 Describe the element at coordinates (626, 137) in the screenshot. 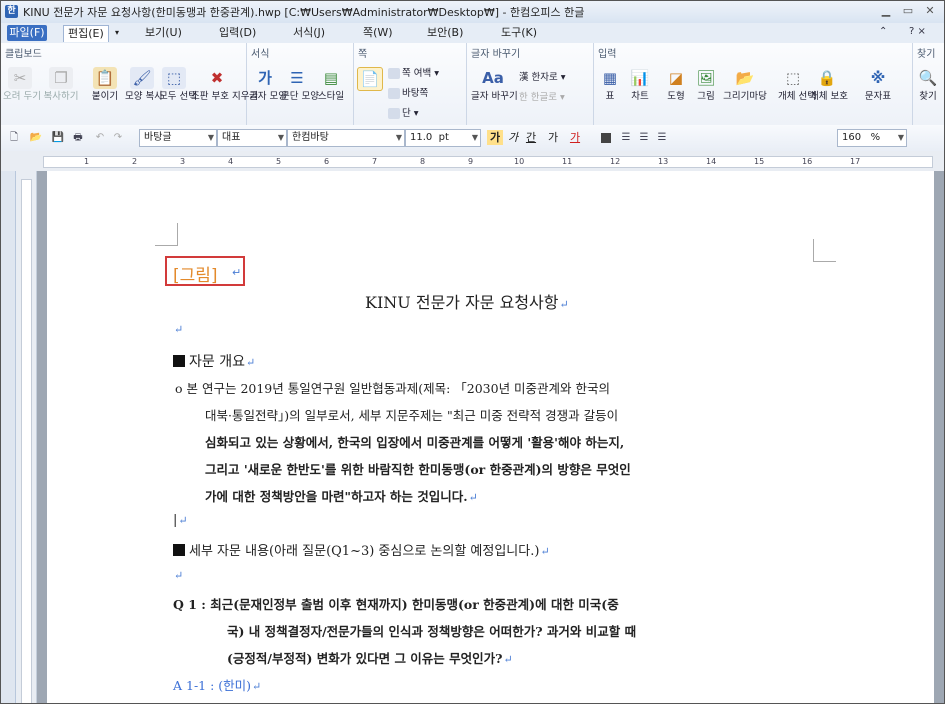

I see `align-left-icon: ☰` at that location.